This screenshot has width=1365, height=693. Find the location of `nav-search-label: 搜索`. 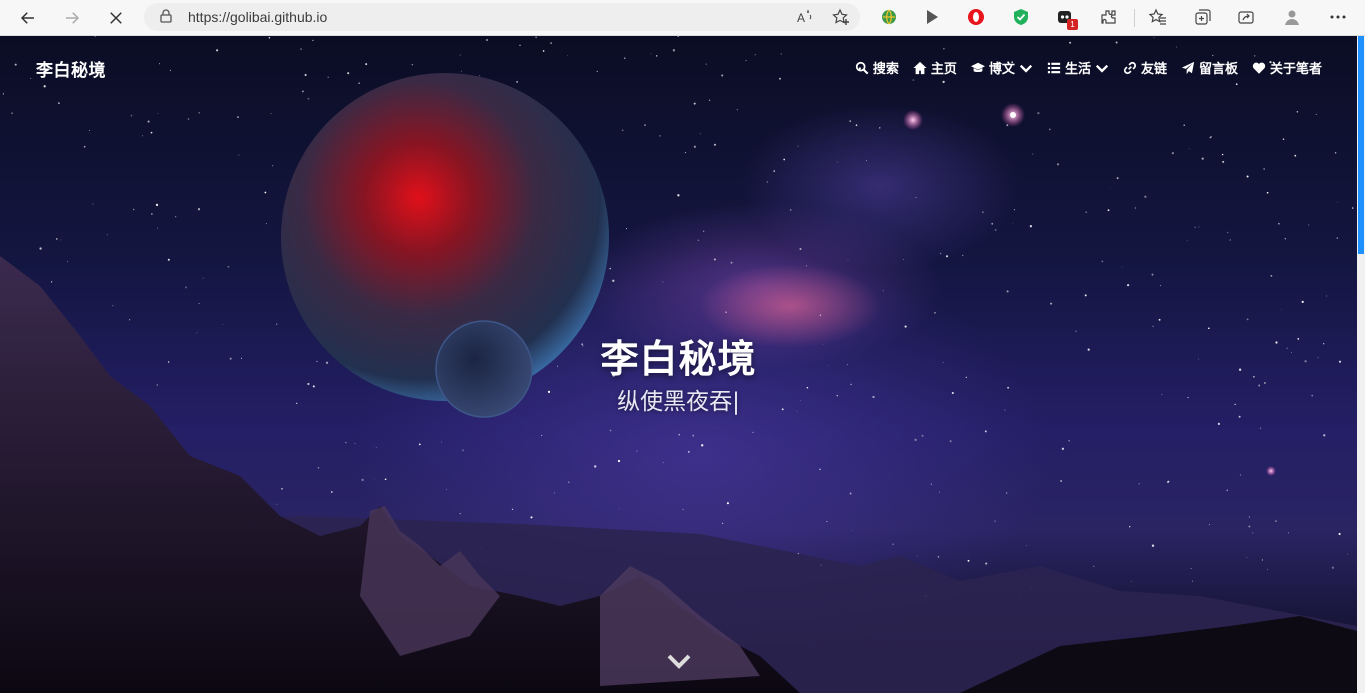

nav-search-label: 搜索 is located at coordinates (885, 69).